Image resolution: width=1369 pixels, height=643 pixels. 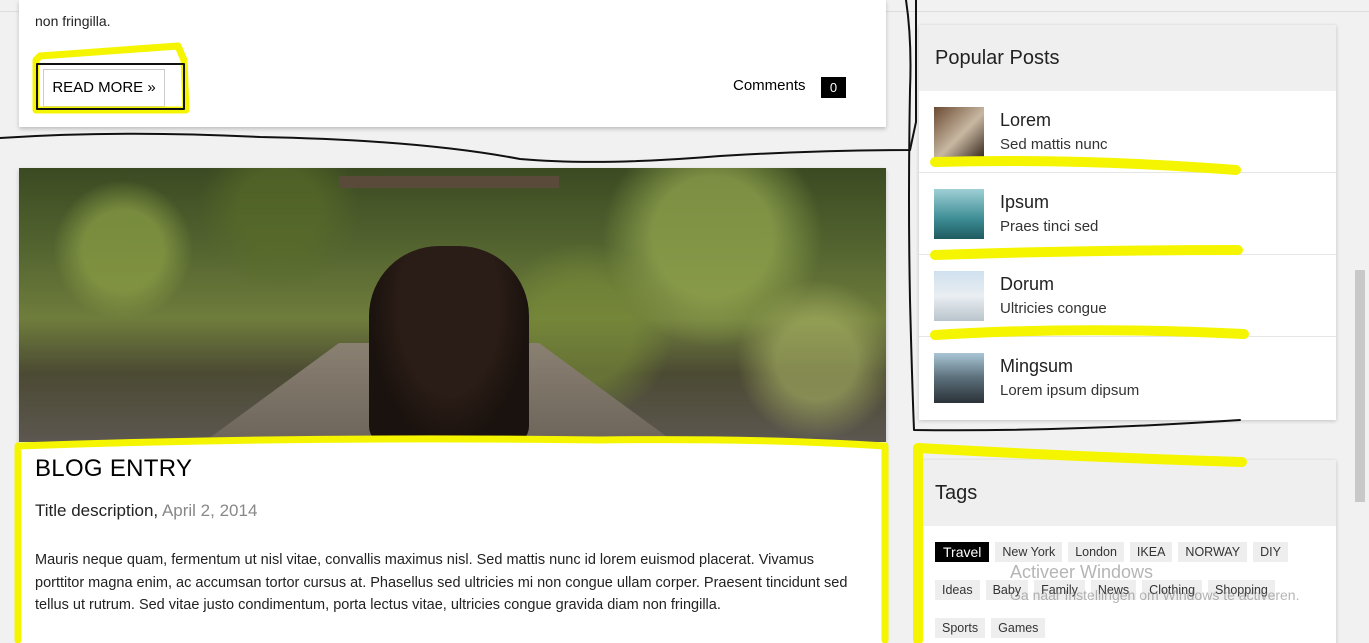 What do you see at coordinates (1127, 296) in the screenshot?
I see `popular-post-item: Dorum Ultricies congue` at bounding box center [1127, 296].